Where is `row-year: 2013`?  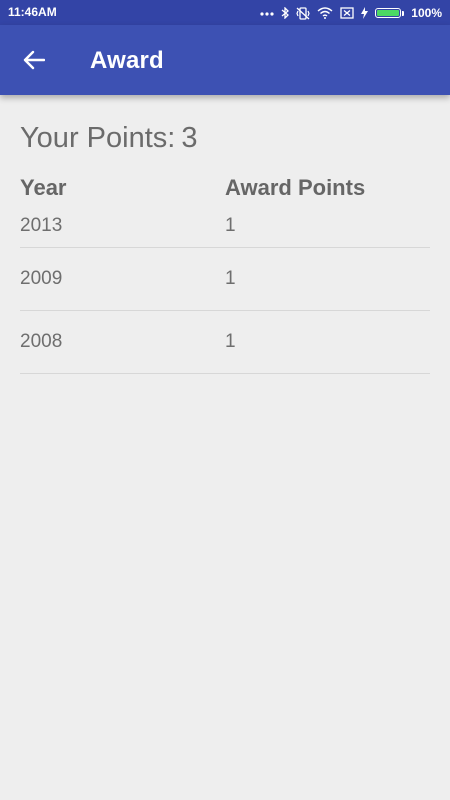 row-year: 2013 is located at coordinates (41, 225).